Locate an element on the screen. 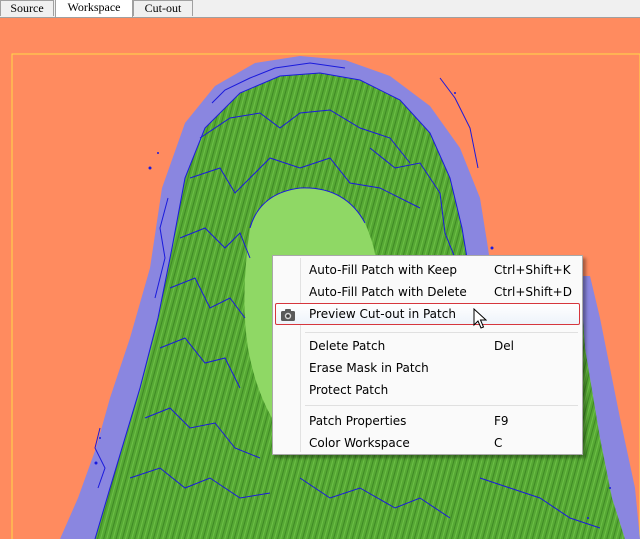 The width and height of the screenshot is (640, 539). menu-item-protect-patch: Protect Patch is located at coordinates (427, 390).